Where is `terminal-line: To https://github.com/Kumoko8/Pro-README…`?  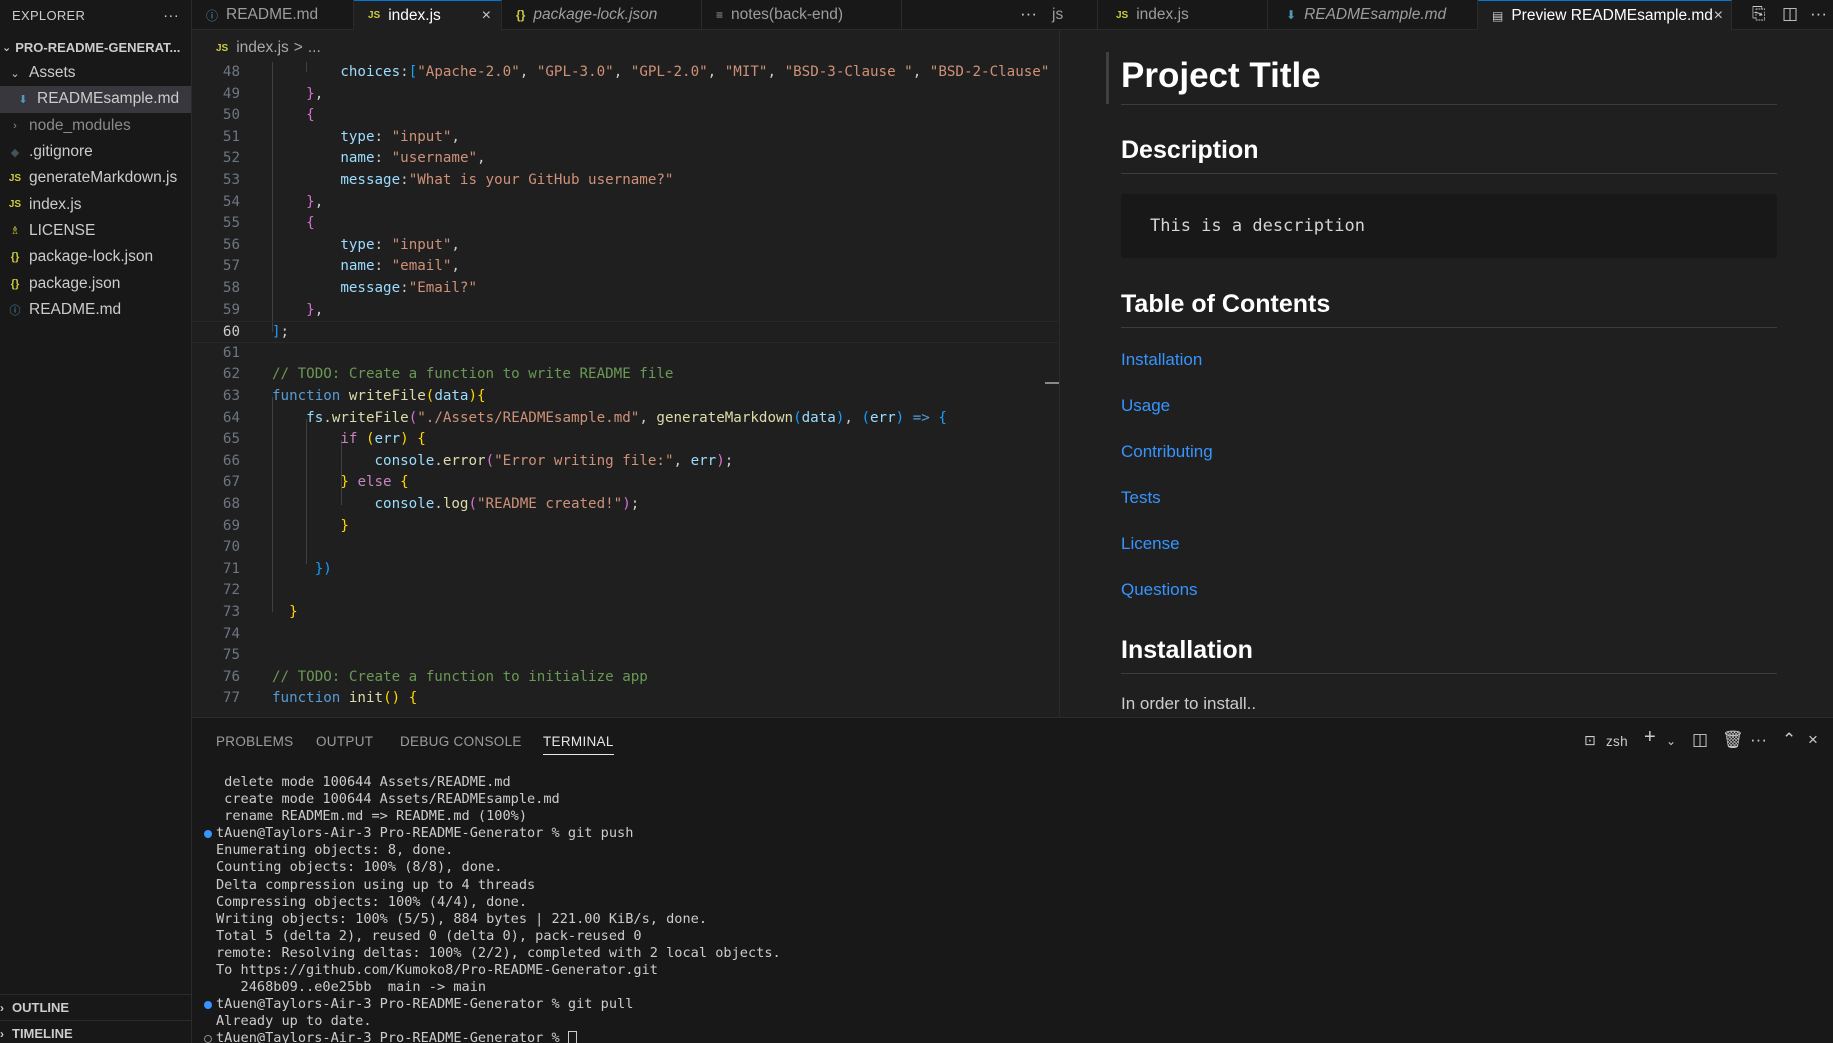 terminal-line: To https://github.com/Kumoko8/Pro-README… is located at coordinates (437, 970).